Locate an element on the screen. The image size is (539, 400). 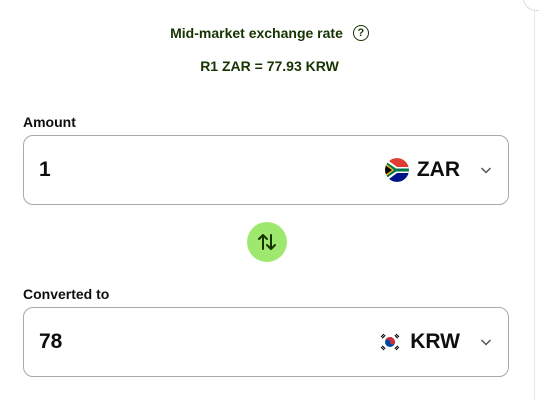
rate-header: Mid-market exchange rate ? is located at coordinates (269, 33).